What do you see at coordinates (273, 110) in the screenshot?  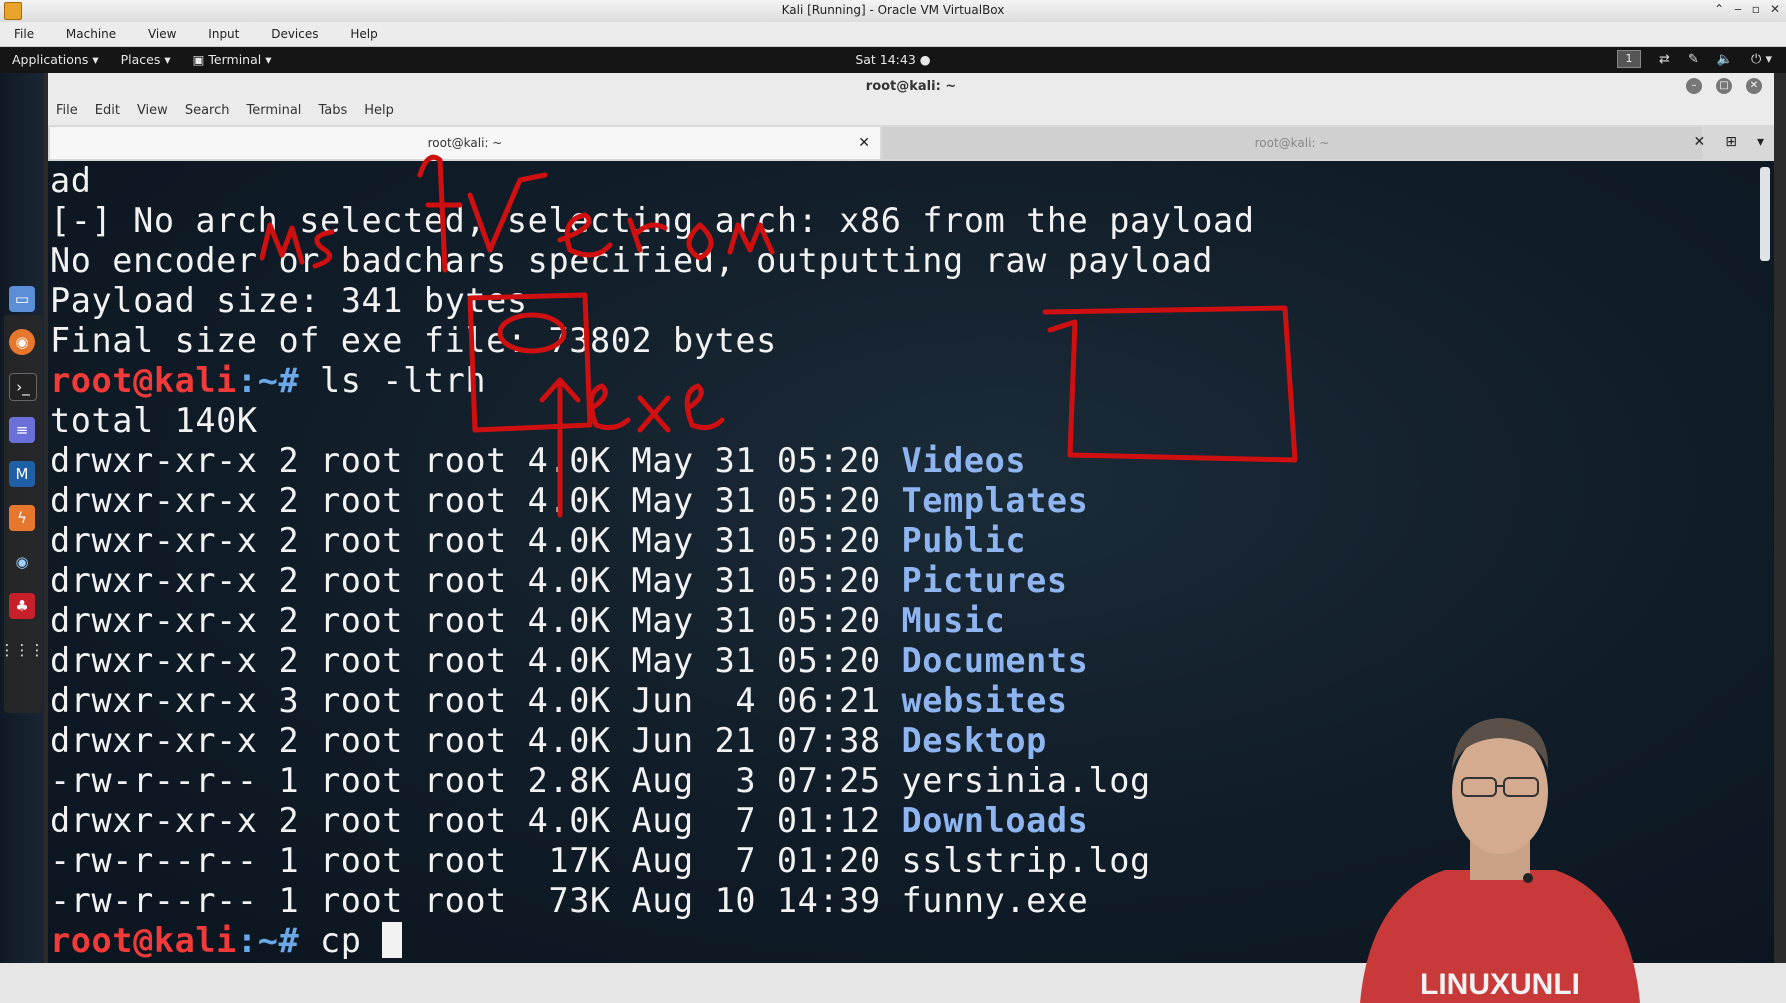 I see `term-menu-terminal: Terminal` at bounding box center [273, 110].